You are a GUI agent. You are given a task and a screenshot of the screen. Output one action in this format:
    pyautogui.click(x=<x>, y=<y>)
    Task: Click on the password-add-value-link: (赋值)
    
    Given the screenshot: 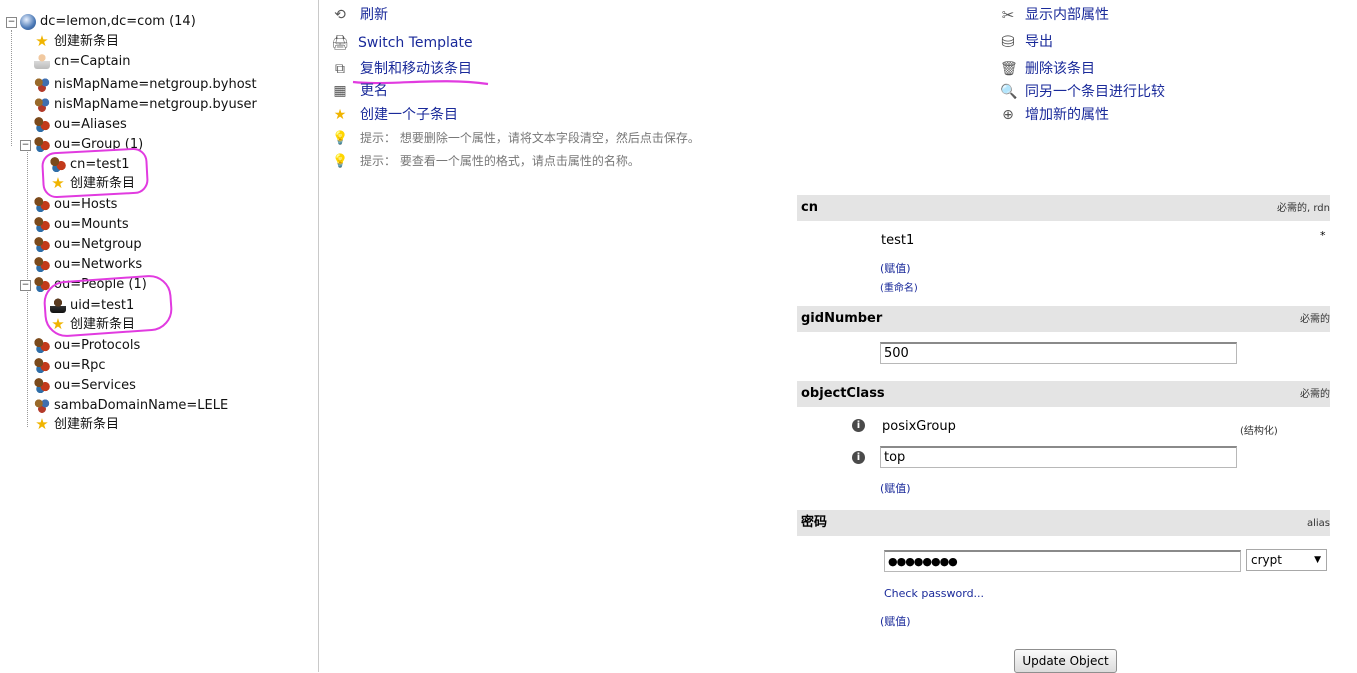 What is the action you would take?
    pyautogui.click(x=895, y=621)
    